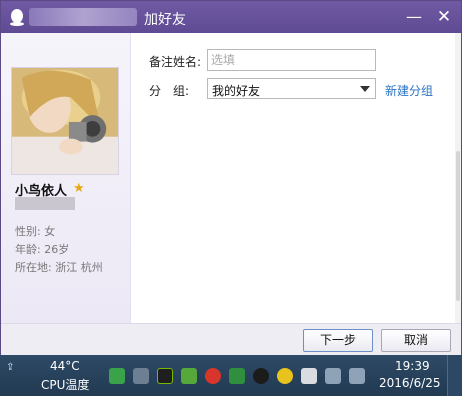 This screenshot has height=396, width=462. I want to click on remark-input, so click(291, 60).